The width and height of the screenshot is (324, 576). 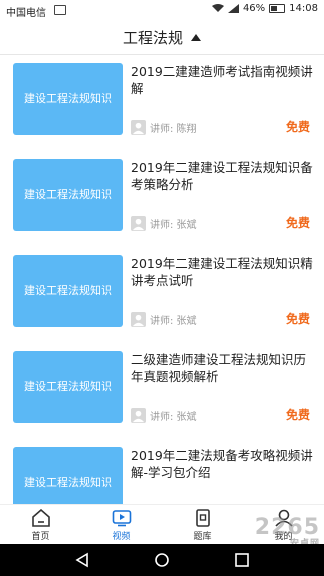 What do you see at coordinates (173, 129) in the screenshot?
I see `teacher-name: 讲师: 陈翔` at bounding box center [173, 129].